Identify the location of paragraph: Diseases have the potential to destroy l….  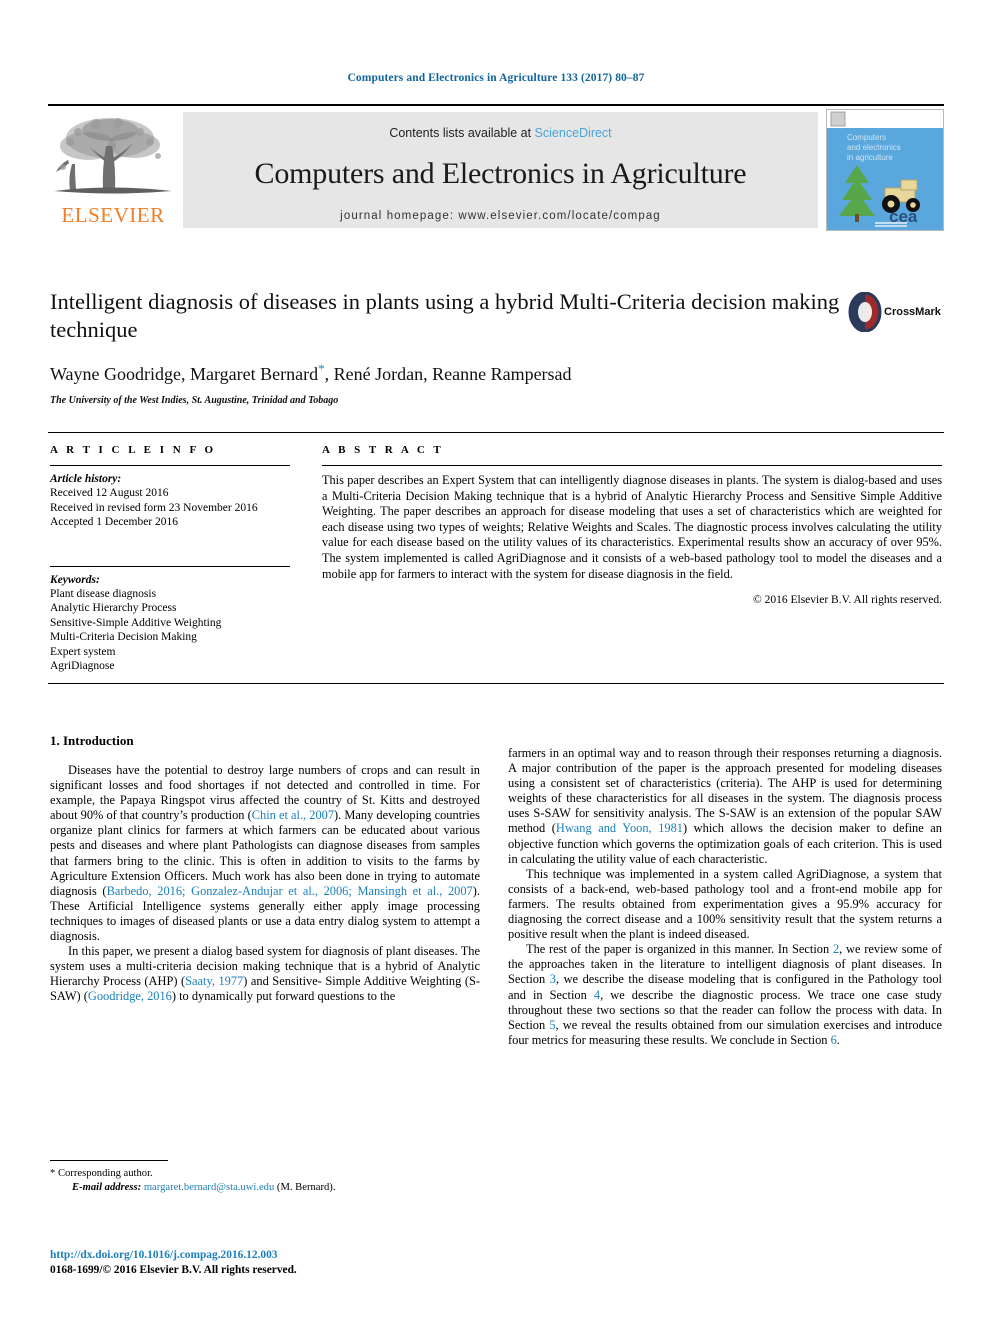
(265, 853).